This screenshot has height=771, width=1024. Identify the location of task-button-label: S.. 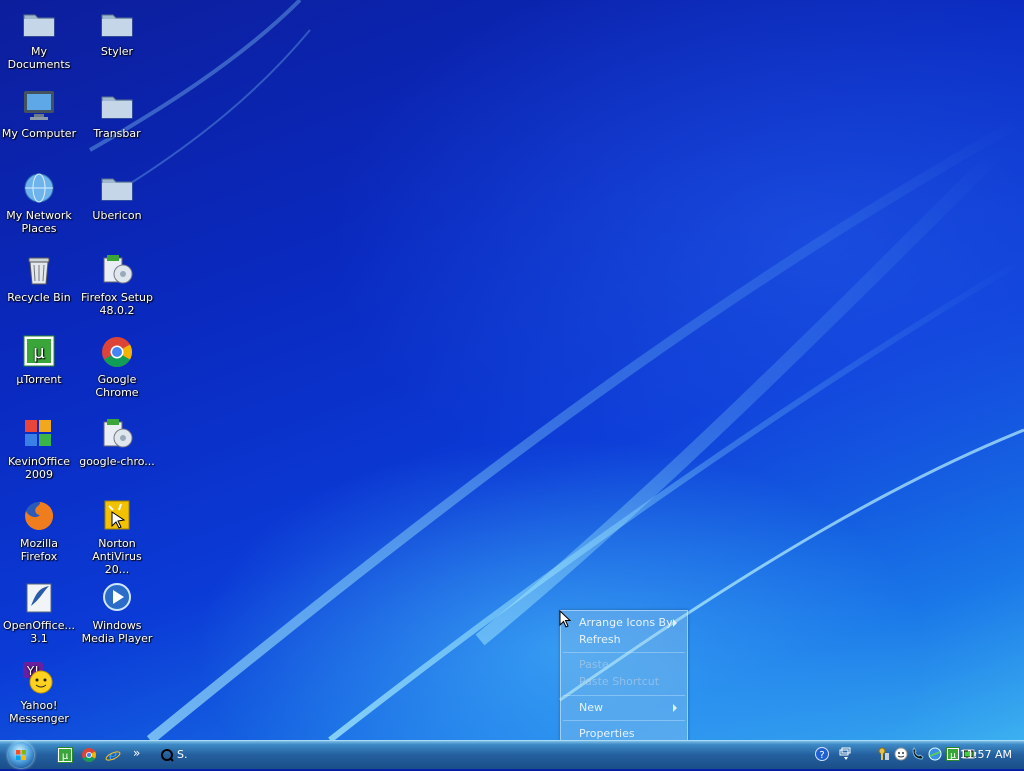
(182, 754).